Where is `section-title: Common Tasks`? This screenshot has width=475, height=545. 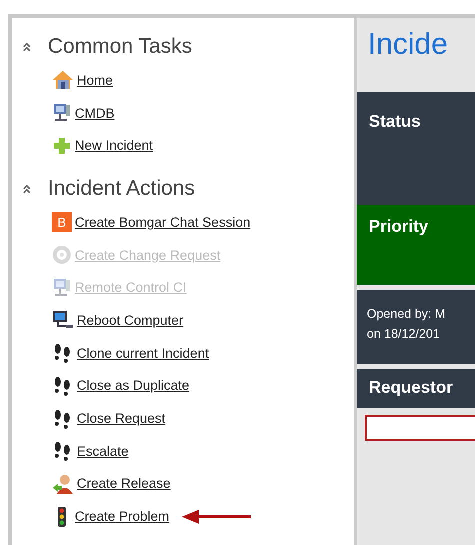 section-title: Common Tasks is located at coordinates (120, 47).